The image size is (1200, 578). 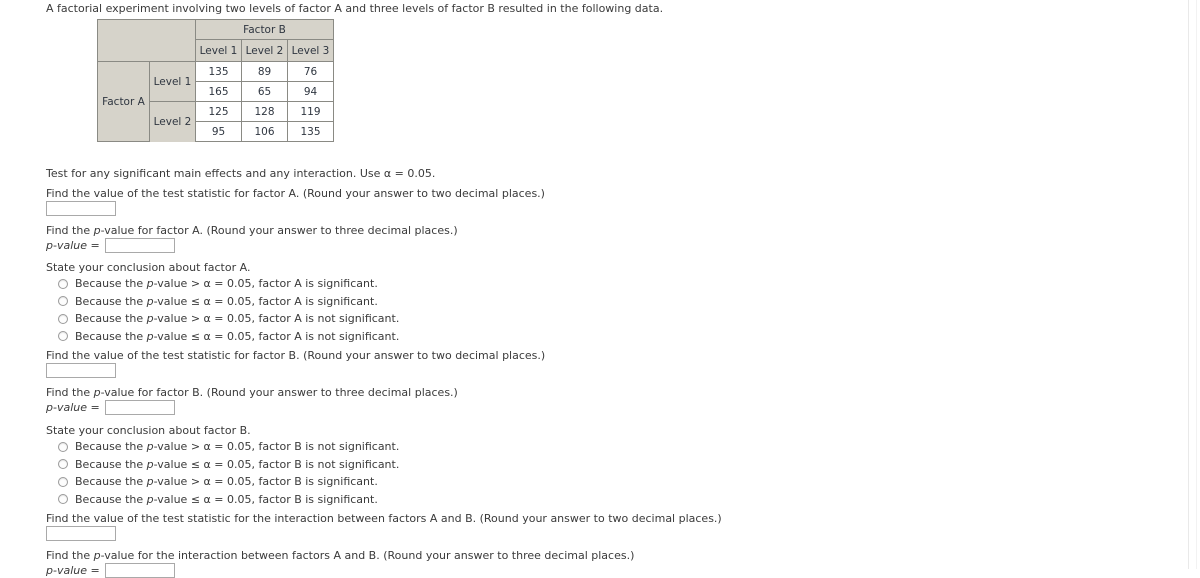 I want to click on factor-b-pvalue-label: p-value =, so click(x=73, y=407).